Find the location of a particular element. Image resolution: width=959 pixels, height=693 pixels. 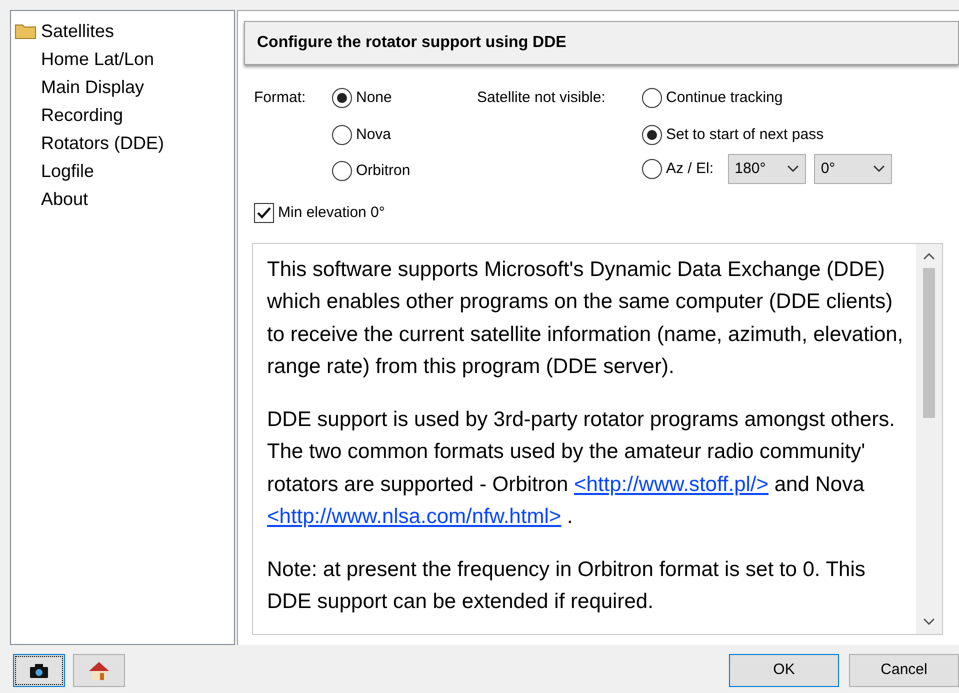

link: <http://www.nlsa.com/nfw.html> is located at coordinates (414, 516).